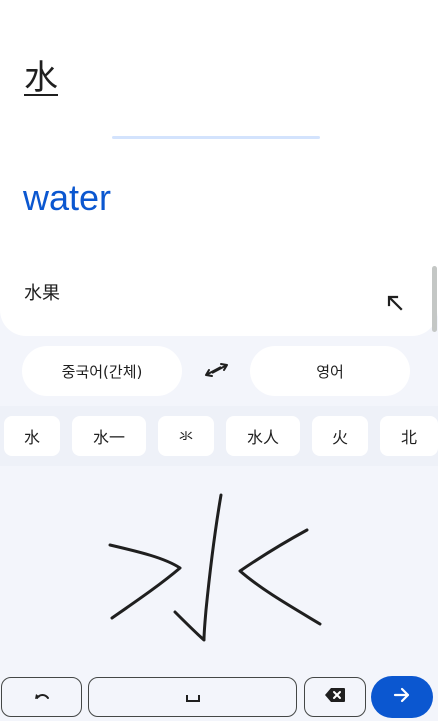  I want to click on undo-button, so click(41, 697).